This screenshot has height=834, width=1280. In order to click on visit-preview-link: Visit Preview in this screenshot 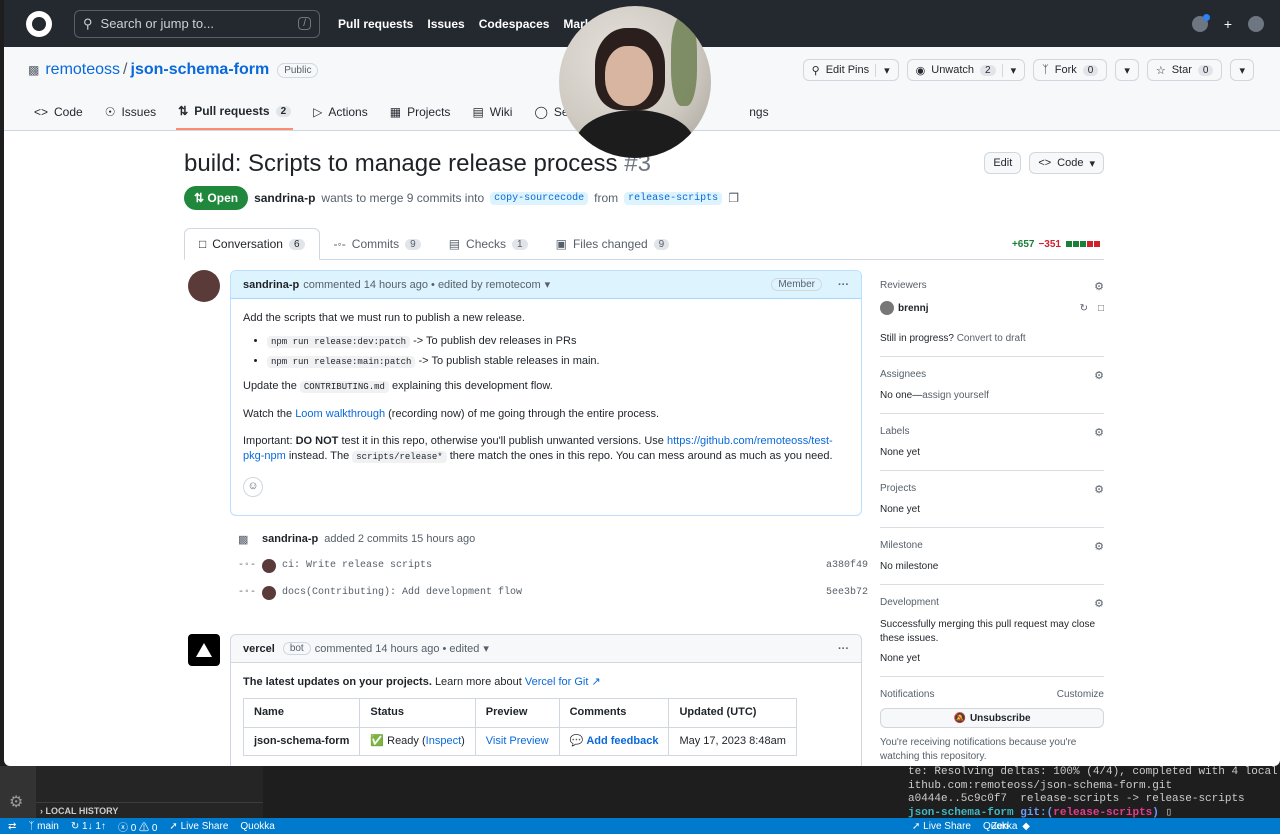, I will do `click(517, 741)`.